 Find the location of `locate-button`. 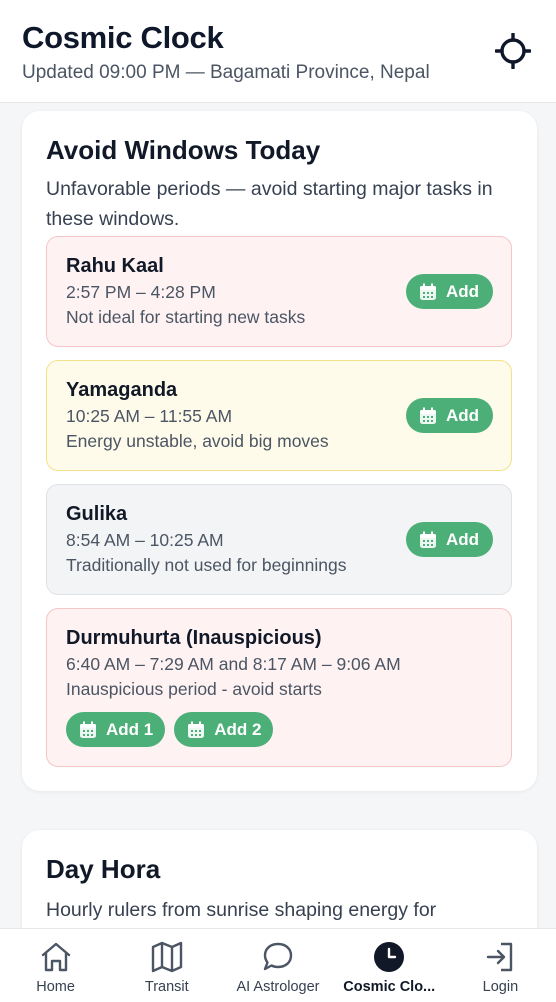

locate-button is located at coordinates (513, 51).